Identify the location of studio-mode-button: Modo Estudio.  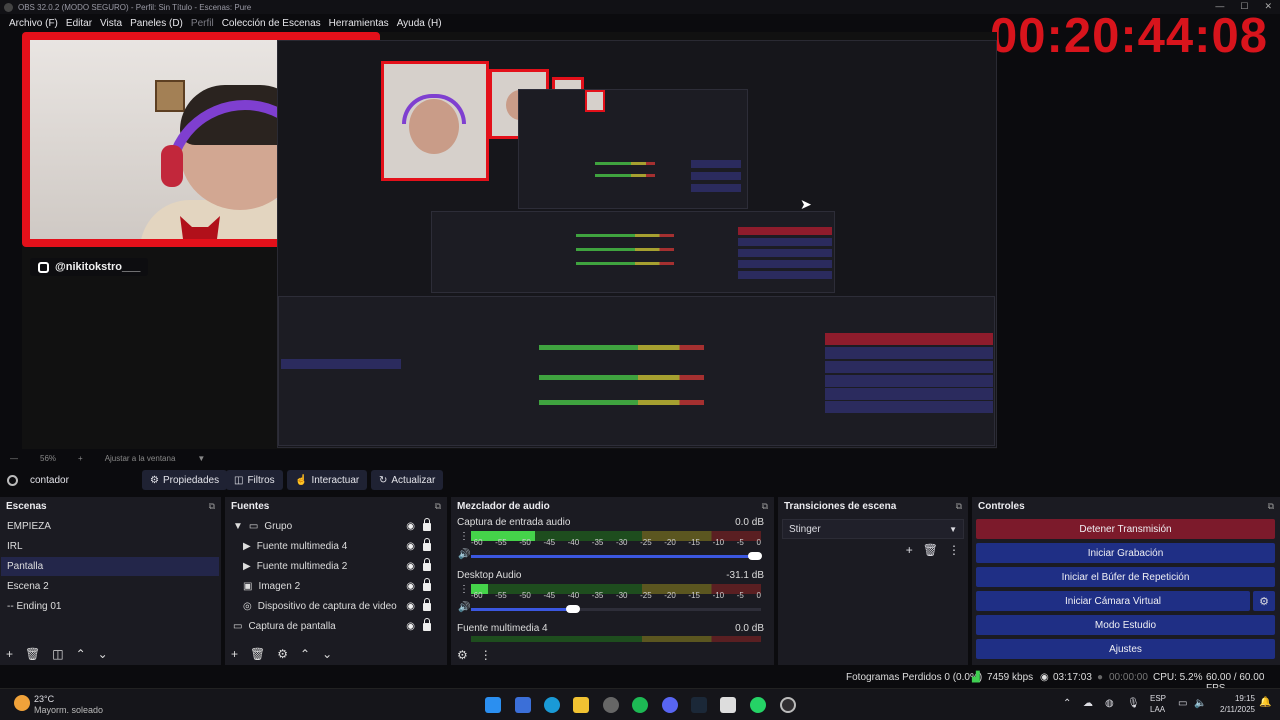
(1125, 625).